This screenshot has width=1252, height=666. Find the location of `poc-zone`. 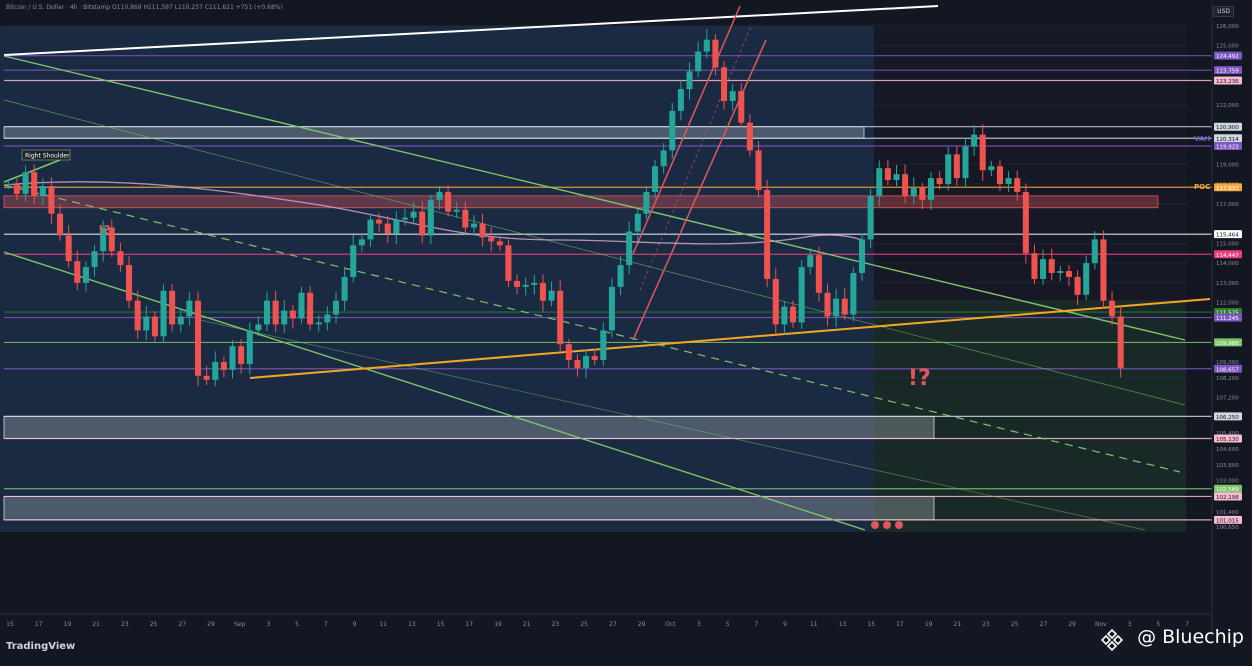

poc-zone is located at coordinates (581, 202).